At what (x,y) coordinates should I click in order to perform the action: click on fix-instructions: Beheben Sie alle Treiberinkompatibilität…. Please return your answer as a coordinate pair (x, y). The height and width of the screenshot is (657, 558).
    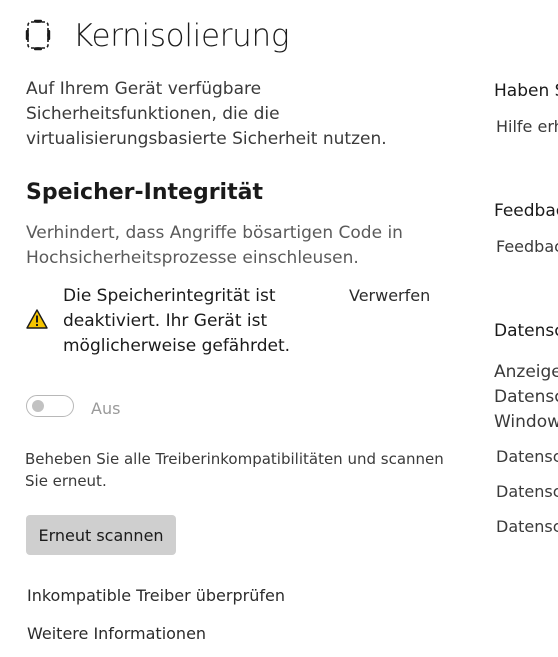
    Looking at the image, I should click on (234, 470).